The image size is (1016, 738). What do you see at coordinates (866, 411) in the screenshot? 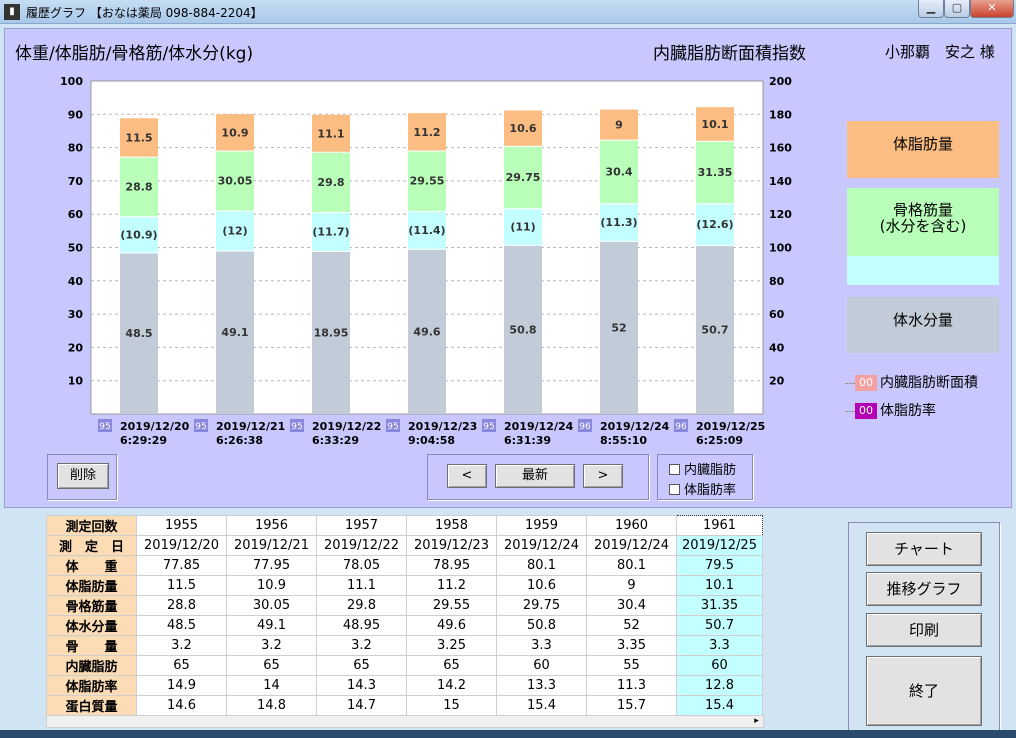
I see `bodyfat-swatch: 00` at bounding box center [866, 411].